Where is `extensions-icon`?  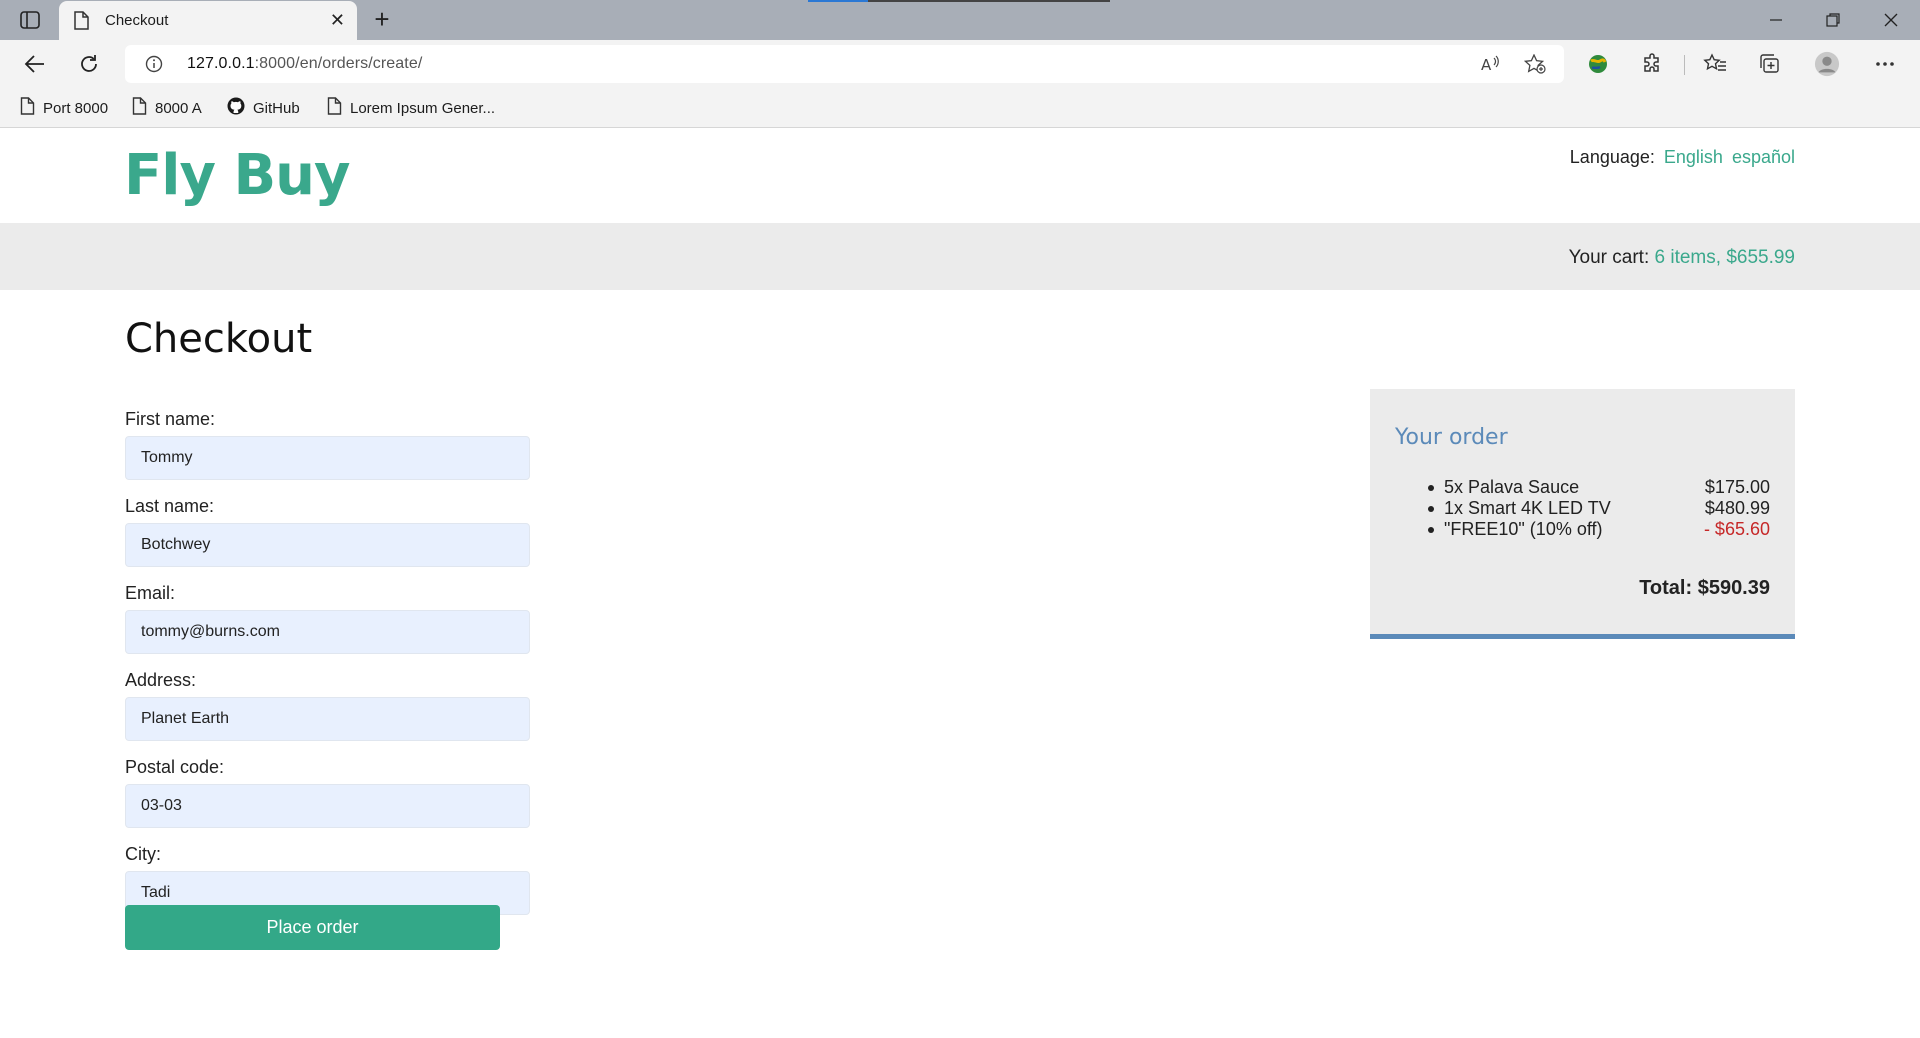
extensions-icon is located at coordinates (1653, 64).